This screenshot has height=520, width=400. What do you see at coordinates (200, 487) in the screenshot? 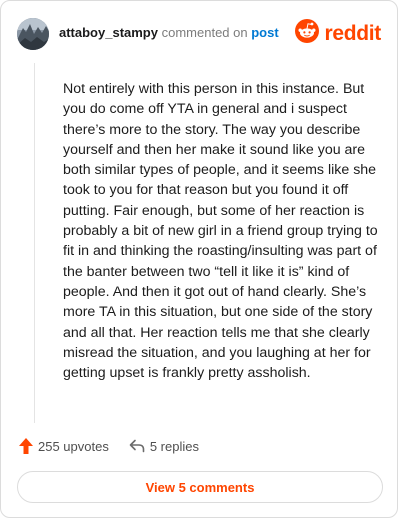
I see `view-comments-button: View 5 comments` at bounding box center [200, 487].